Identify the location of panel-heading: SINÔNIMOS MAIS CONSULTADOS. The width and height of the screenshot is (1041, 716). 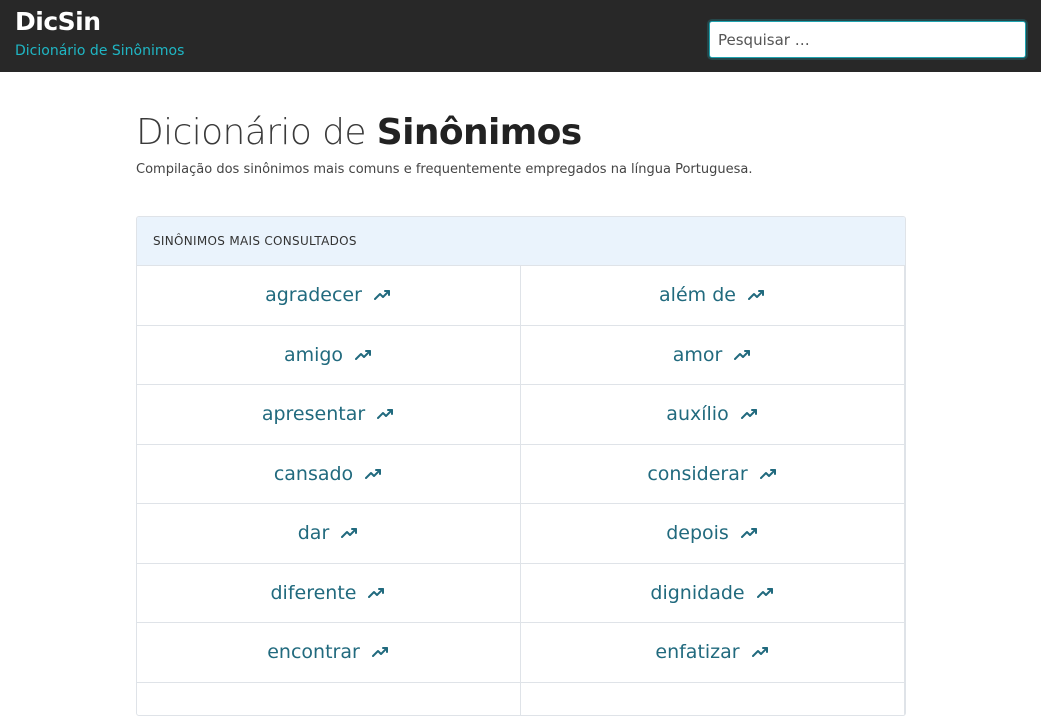
(521, 241).